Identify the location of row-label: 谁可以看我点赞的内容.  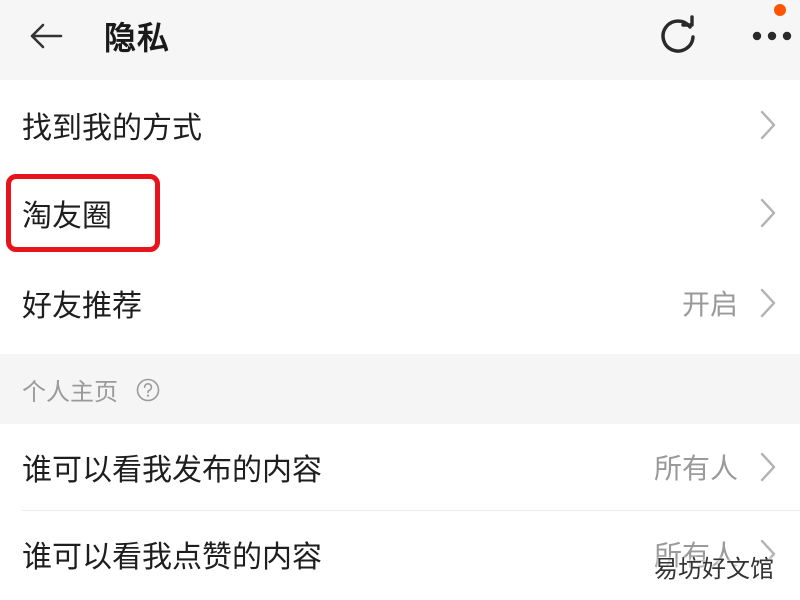
(172, 557).